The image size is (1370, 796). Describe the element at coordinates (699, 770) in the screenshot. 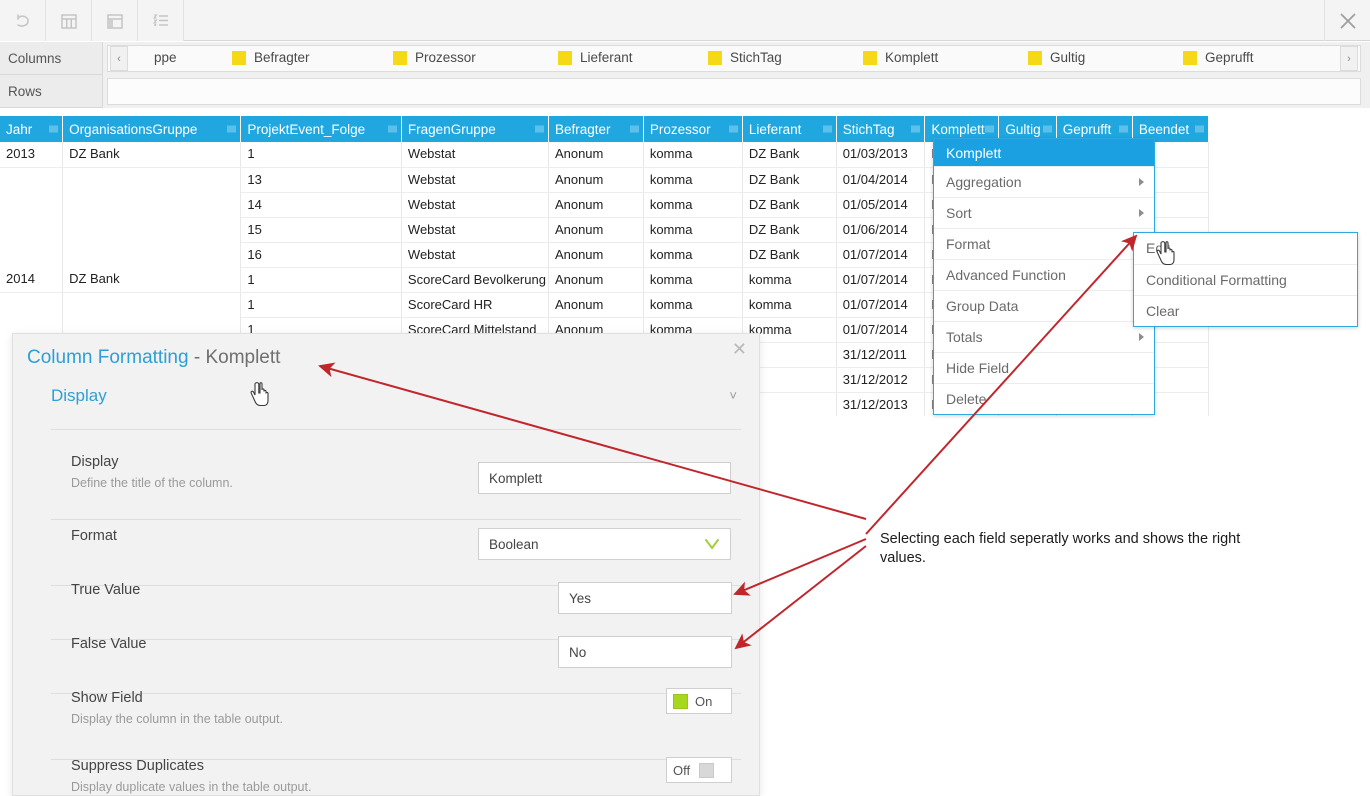

I see `field-control-suppress-duplicates: Off` at that location.